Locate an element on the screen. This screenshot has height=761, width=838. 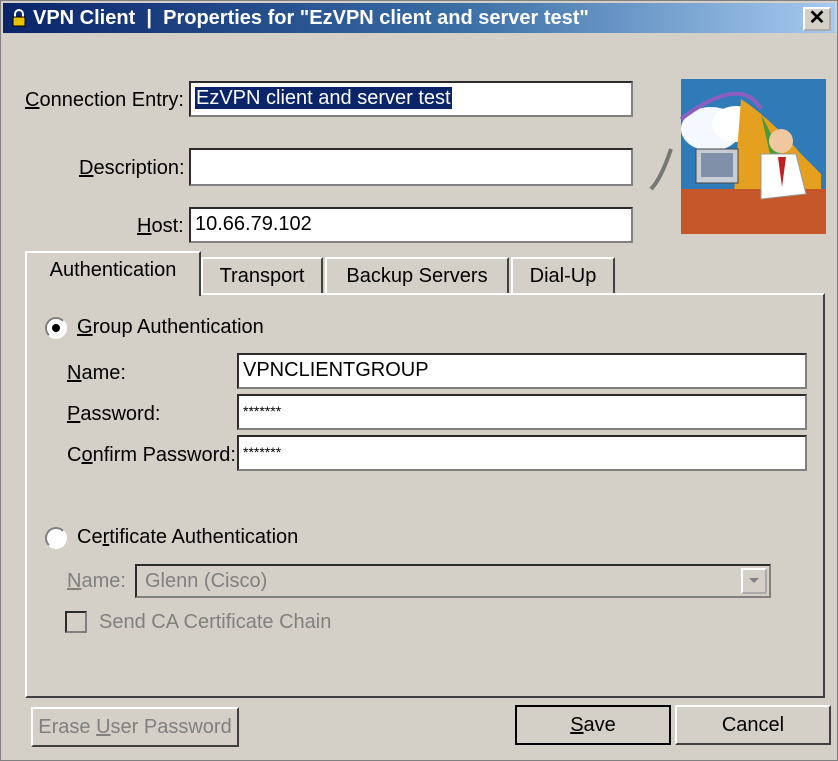
certificate-name-select: Glenn (Cisco) is located at coordinates (453, 581).